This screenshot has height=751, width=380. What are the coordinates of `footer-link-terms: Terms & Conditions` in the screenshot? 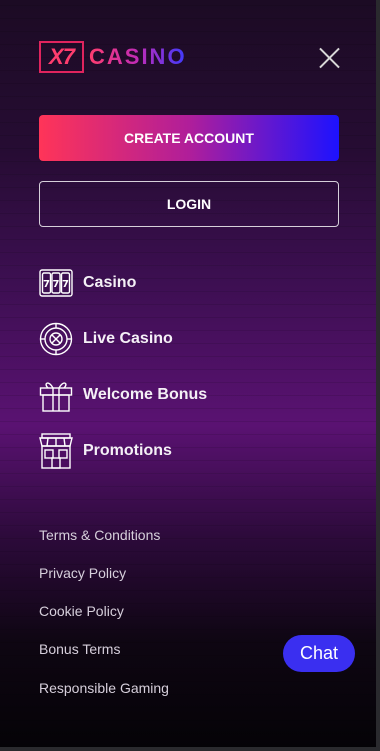 It's located at (99, 535).